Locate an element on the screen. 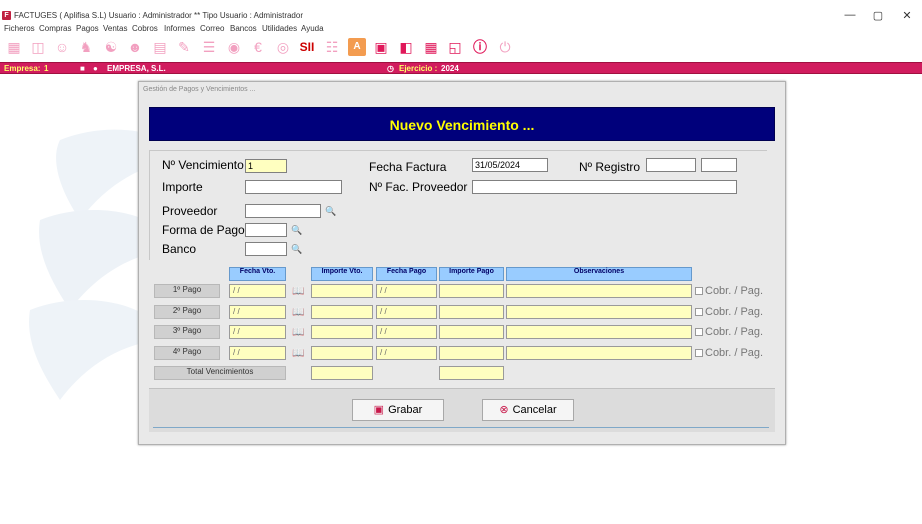 The image size is (922, 524). total-importe-vto-field is located at coordinates (342, 373).